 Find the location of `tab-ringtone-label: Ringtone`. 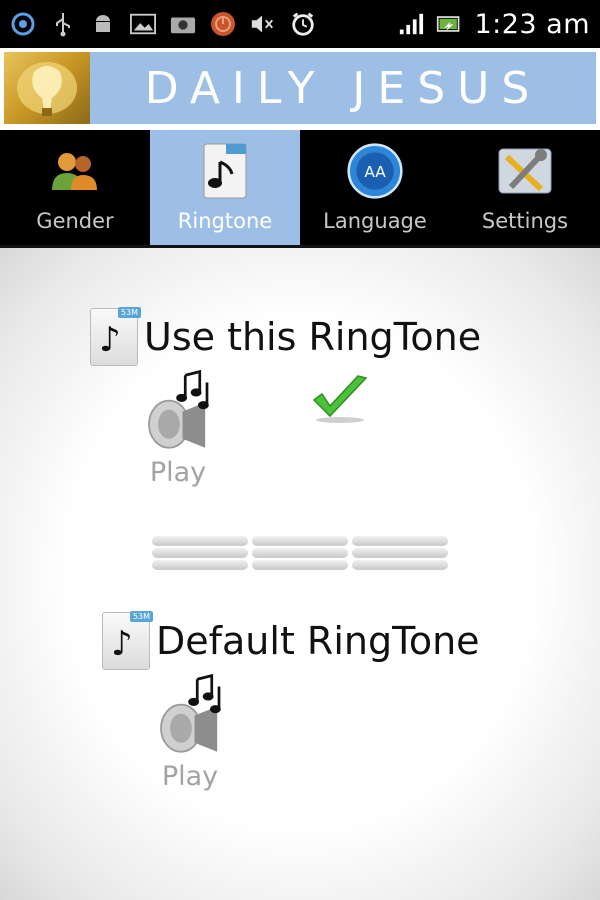

tab-ringtone-label: Ringtone is located at coordinates (225, 221).